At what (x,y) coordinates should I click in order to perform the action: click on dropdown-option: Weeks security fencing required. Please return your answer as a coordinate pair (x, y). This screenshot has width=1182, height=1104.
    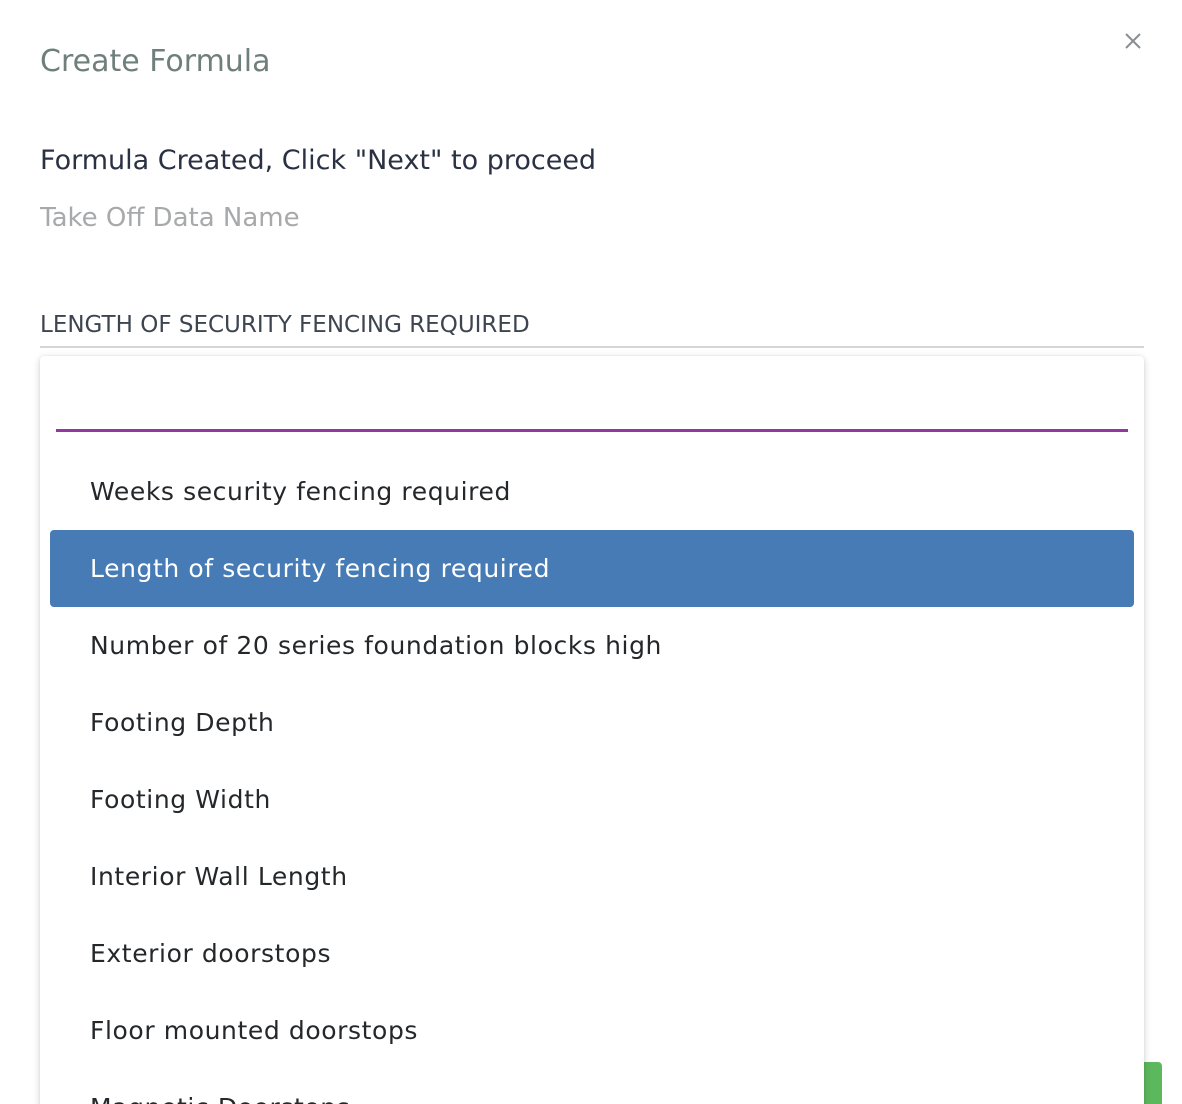
    Looking at the image, I should click on (592, 491).